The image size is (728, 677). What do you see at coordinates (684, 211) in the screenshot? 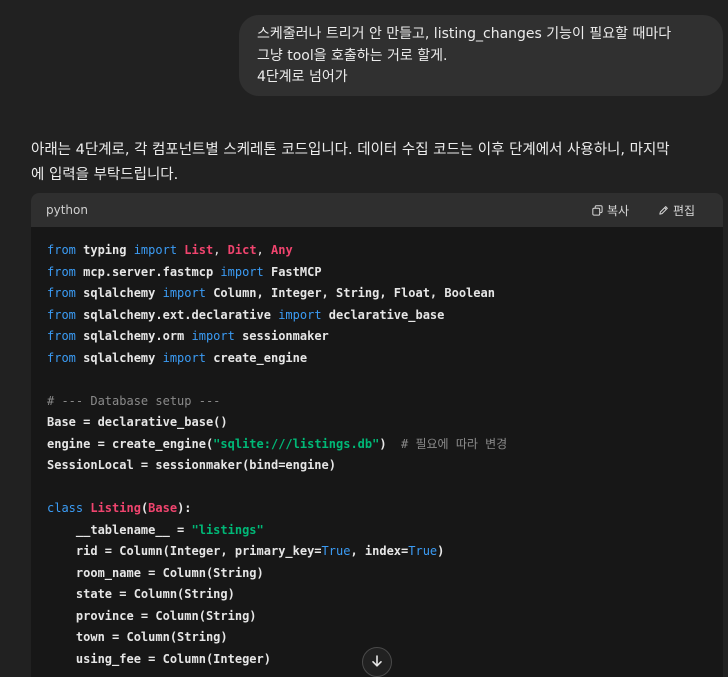
I see `edit-button-label: 편집` at bounding box center [684, 211].